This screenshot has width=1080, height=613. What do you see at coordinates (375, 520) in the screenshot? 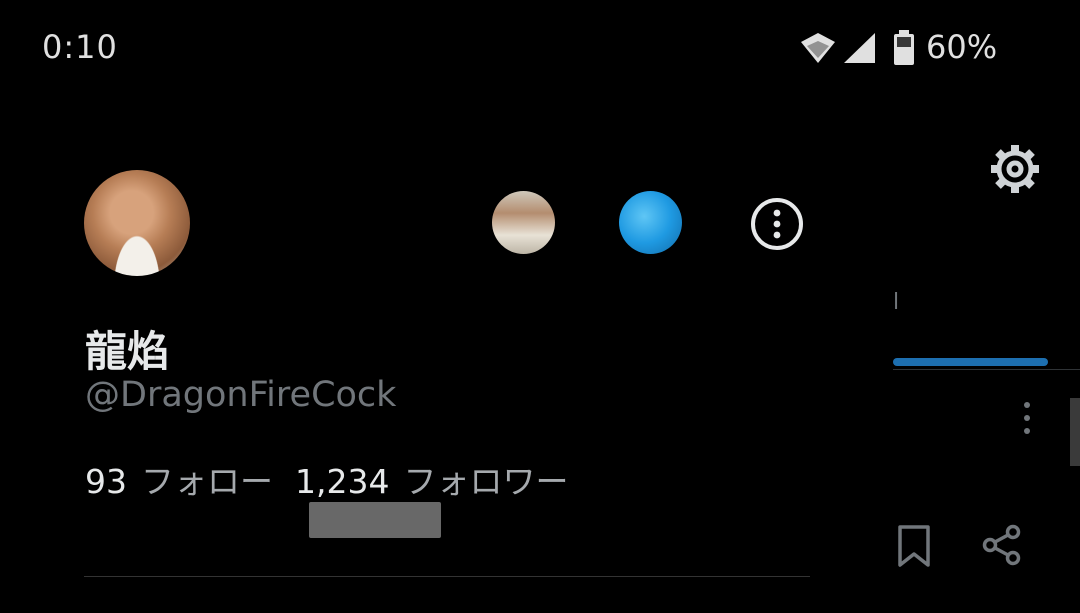
I see `focus-highlight` at bounding box center [375, 520].